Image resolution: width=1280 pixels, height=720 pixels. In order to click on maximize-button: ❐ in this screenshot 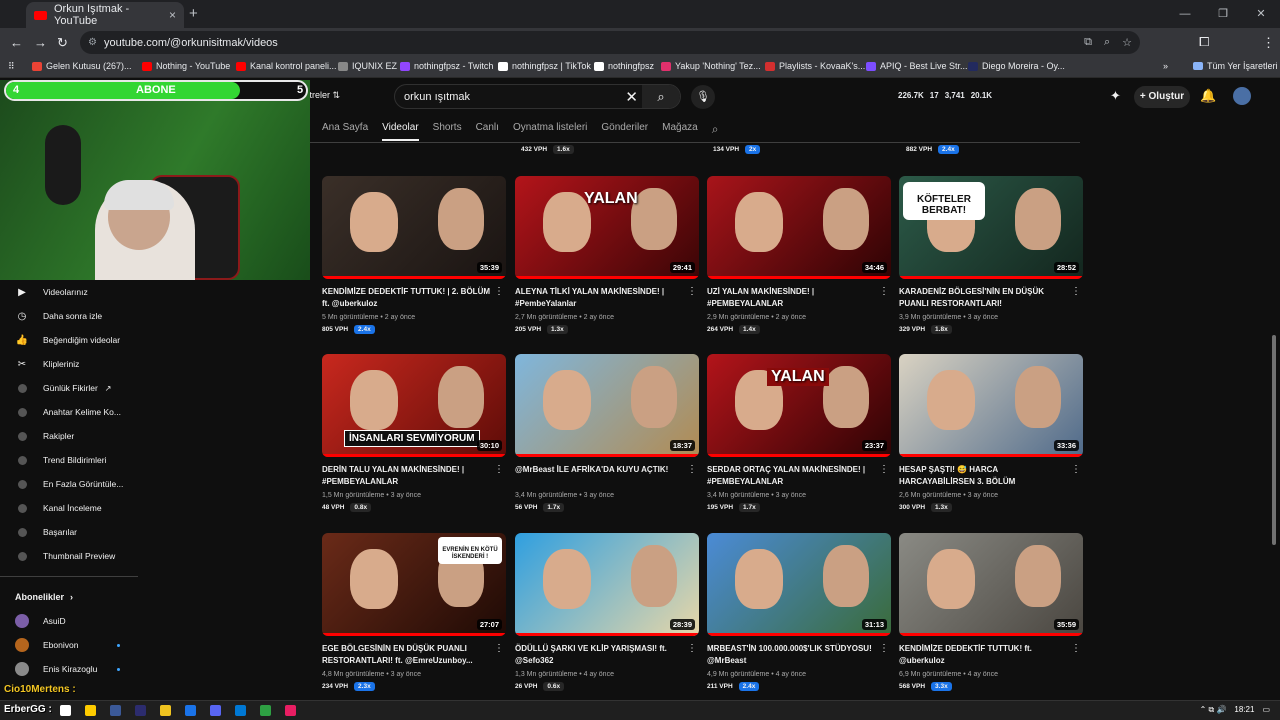, I will do `click(1223, 14)`.